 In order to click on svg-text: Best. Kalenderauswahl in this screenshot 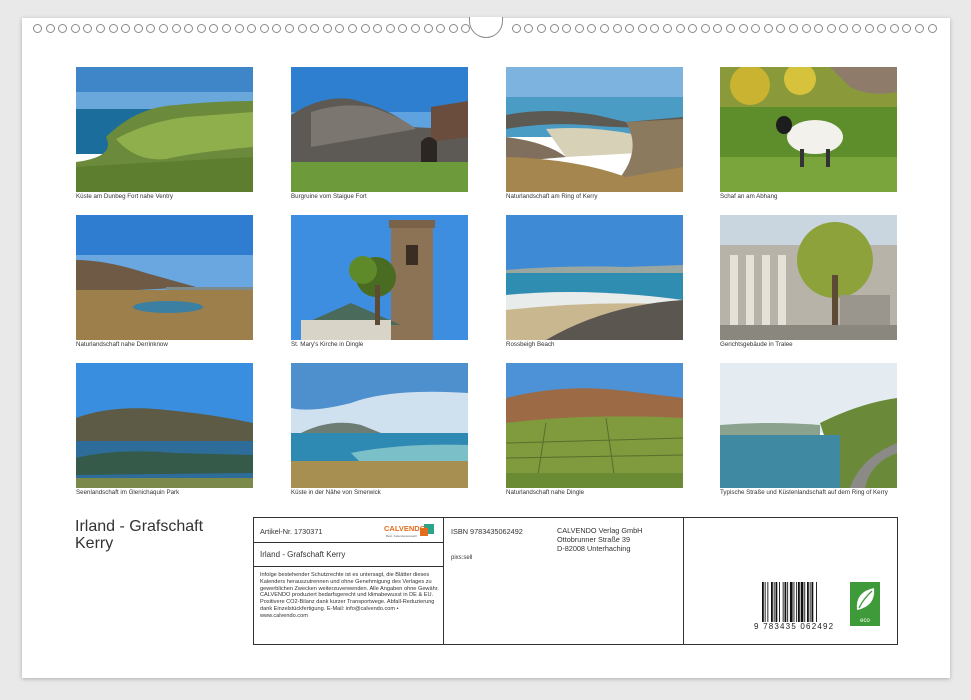, I will do `click(401, 536)`.